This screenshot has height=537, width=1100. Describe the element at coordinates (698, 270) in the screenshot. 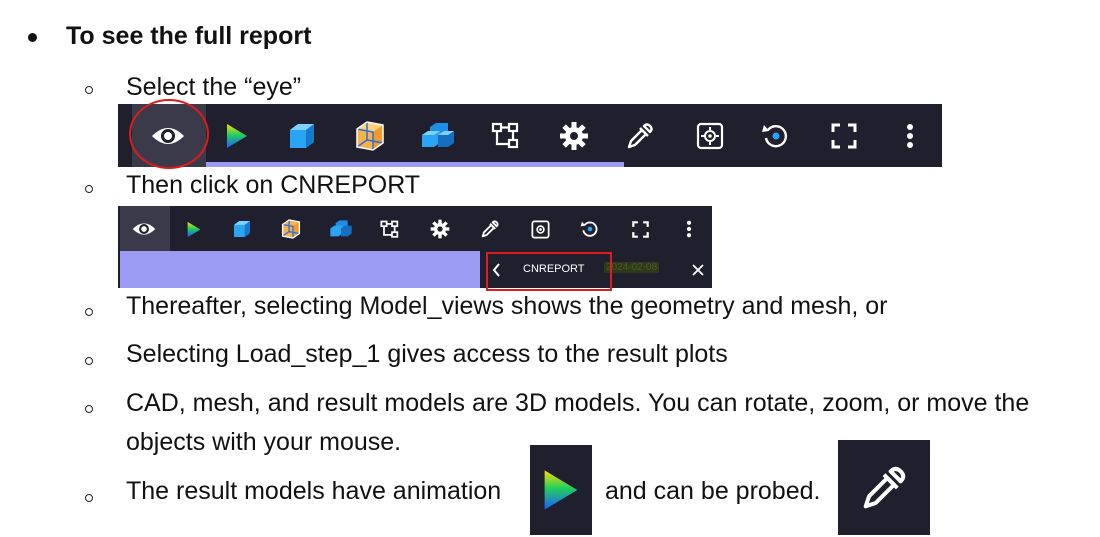

I see `close-icon` at that location.